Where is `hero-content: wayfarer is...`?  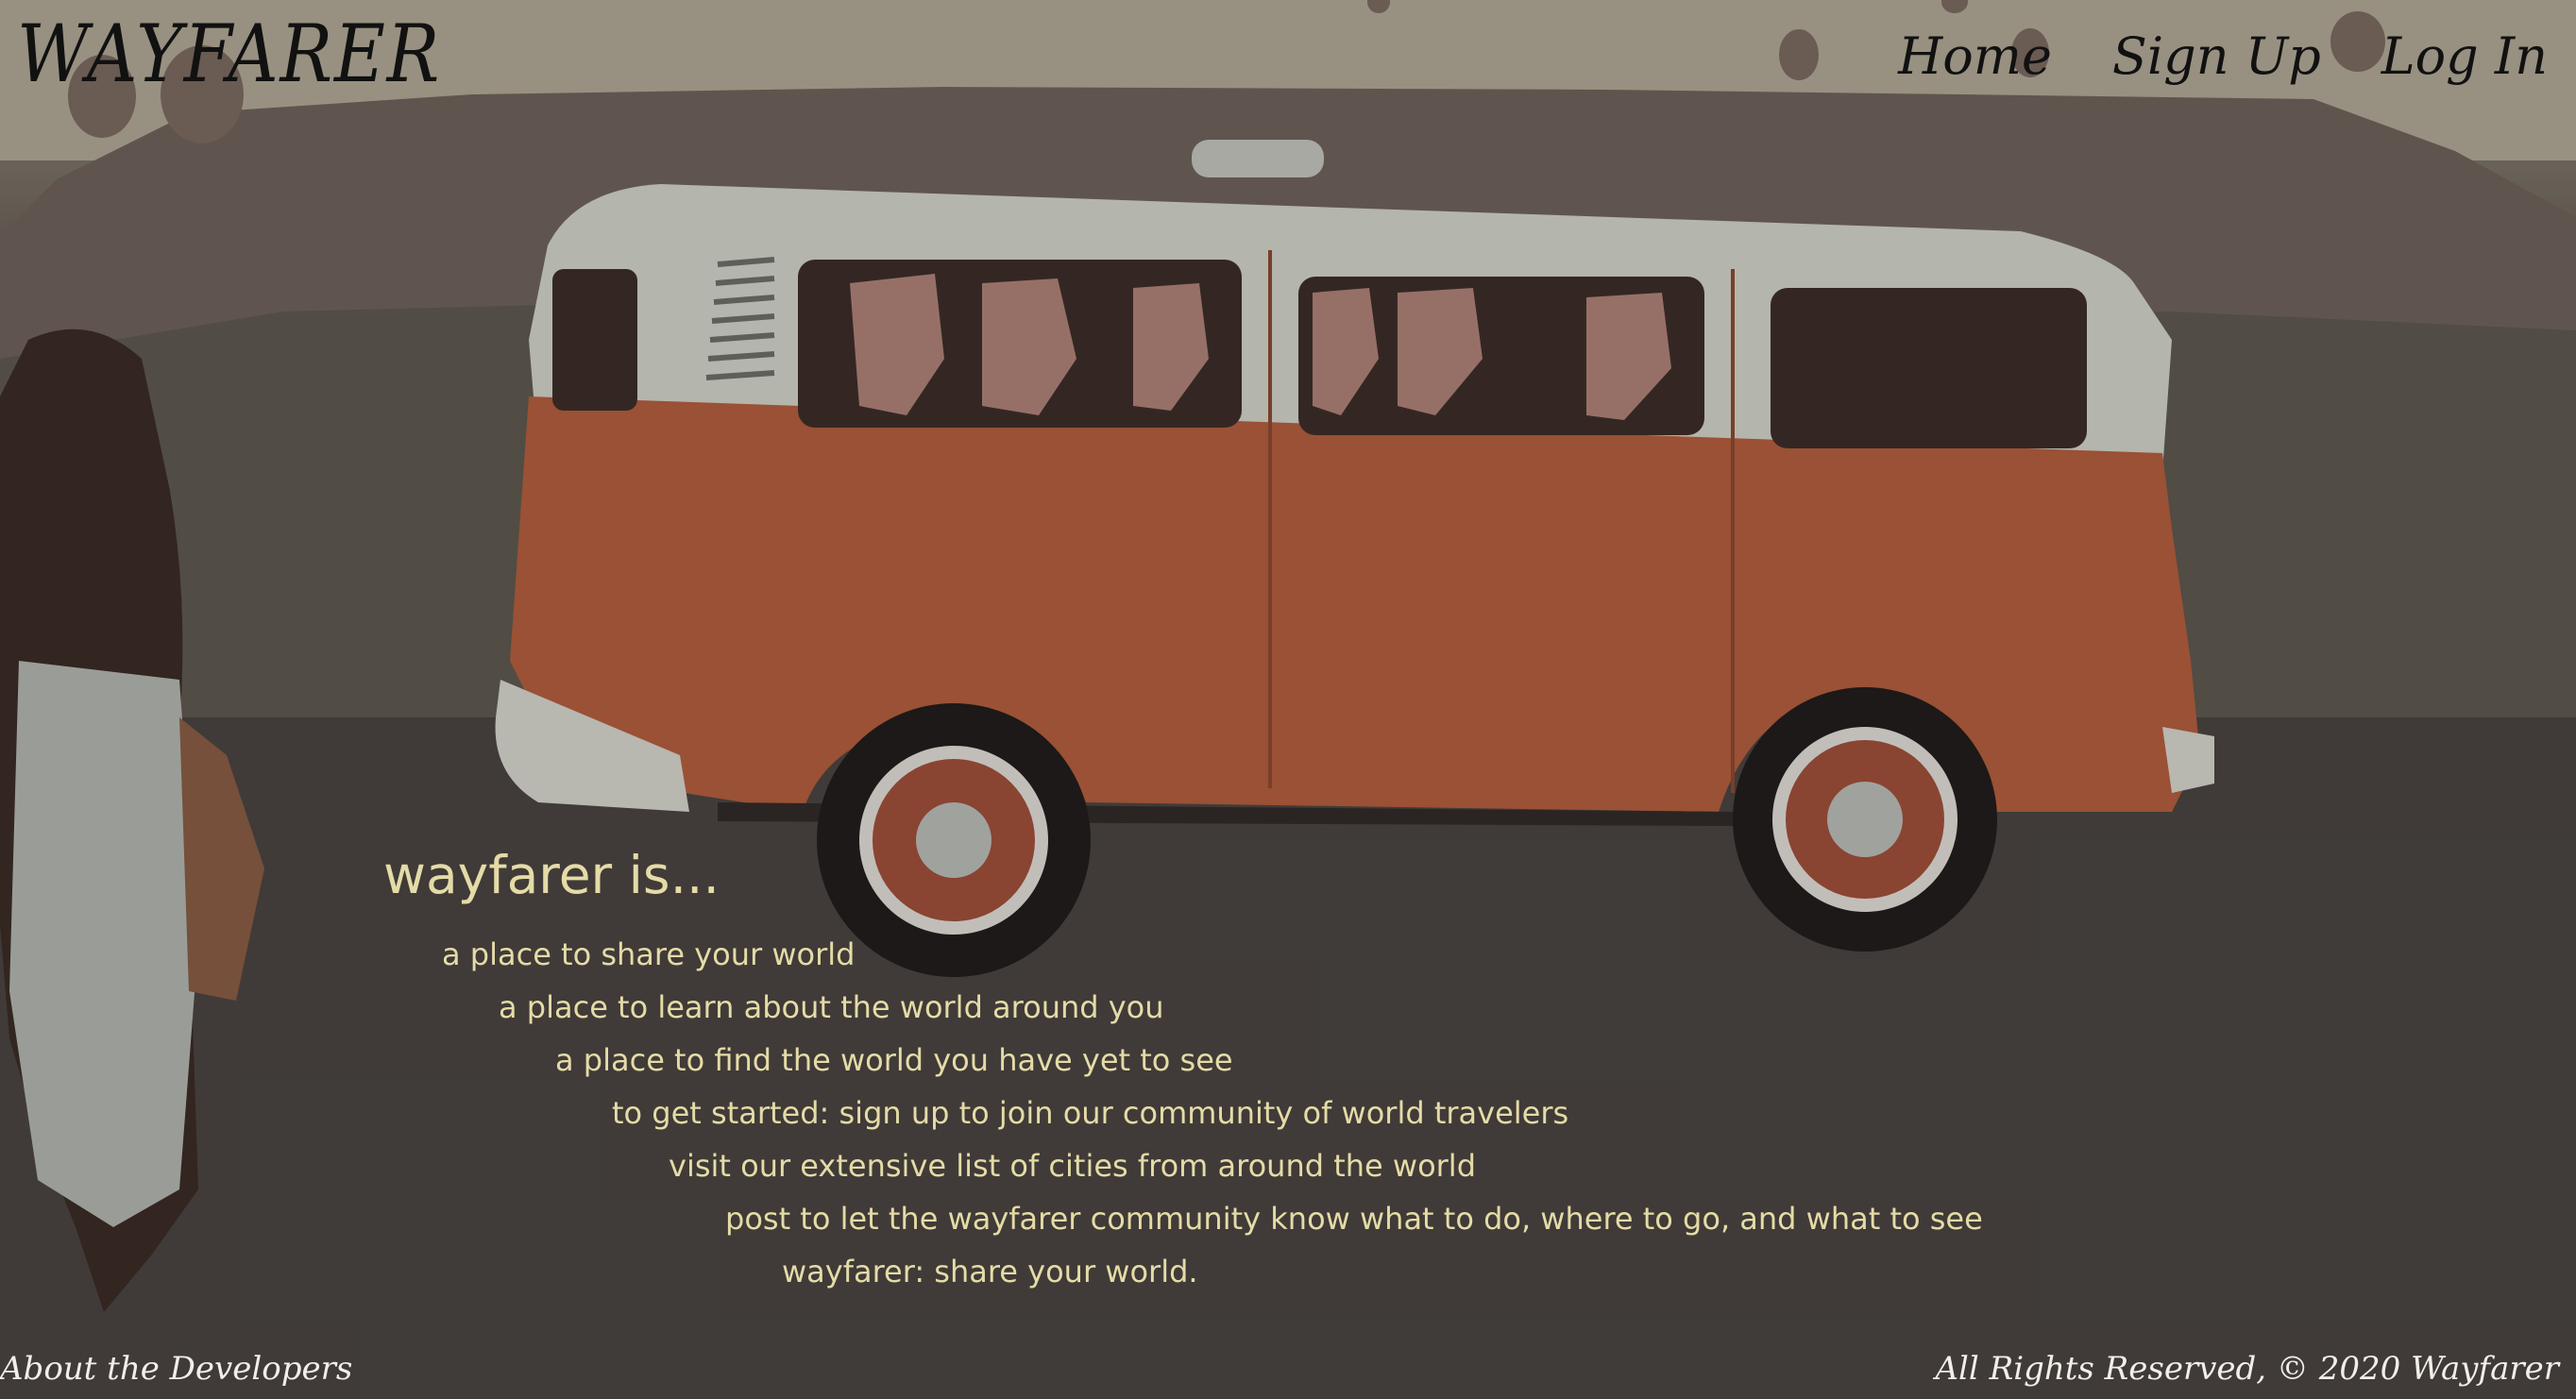 hero-content: wayfarer is... is located at coordinates (551, 875).